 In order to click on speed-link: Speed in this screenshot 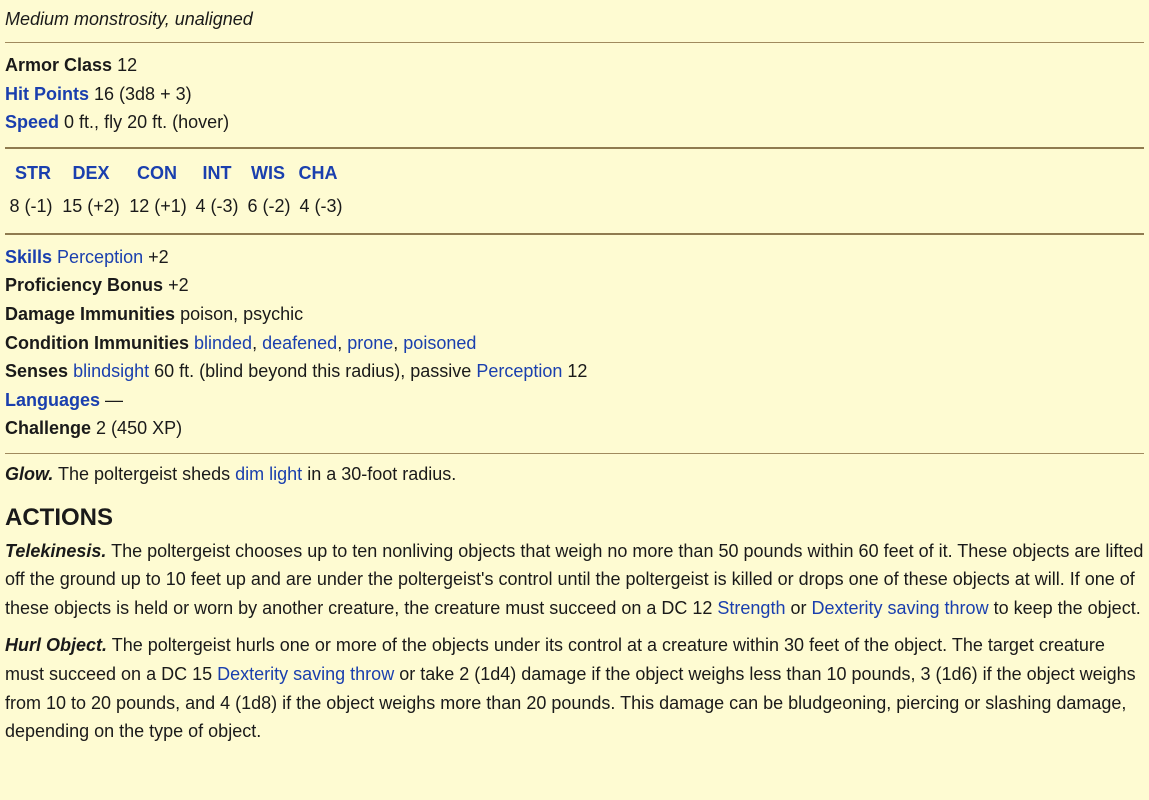, I will do `click(32, 122)`.